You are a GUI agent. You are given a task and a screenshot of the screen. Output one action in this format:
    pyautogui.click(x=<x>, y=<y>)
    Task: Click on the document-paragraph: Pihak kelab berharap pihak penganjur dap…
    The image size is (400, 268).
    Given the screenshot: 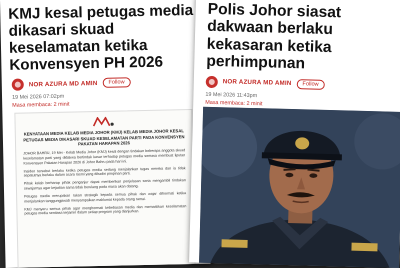 What is the action you would take?
    pyautogui.click(x=104, y=184)
    